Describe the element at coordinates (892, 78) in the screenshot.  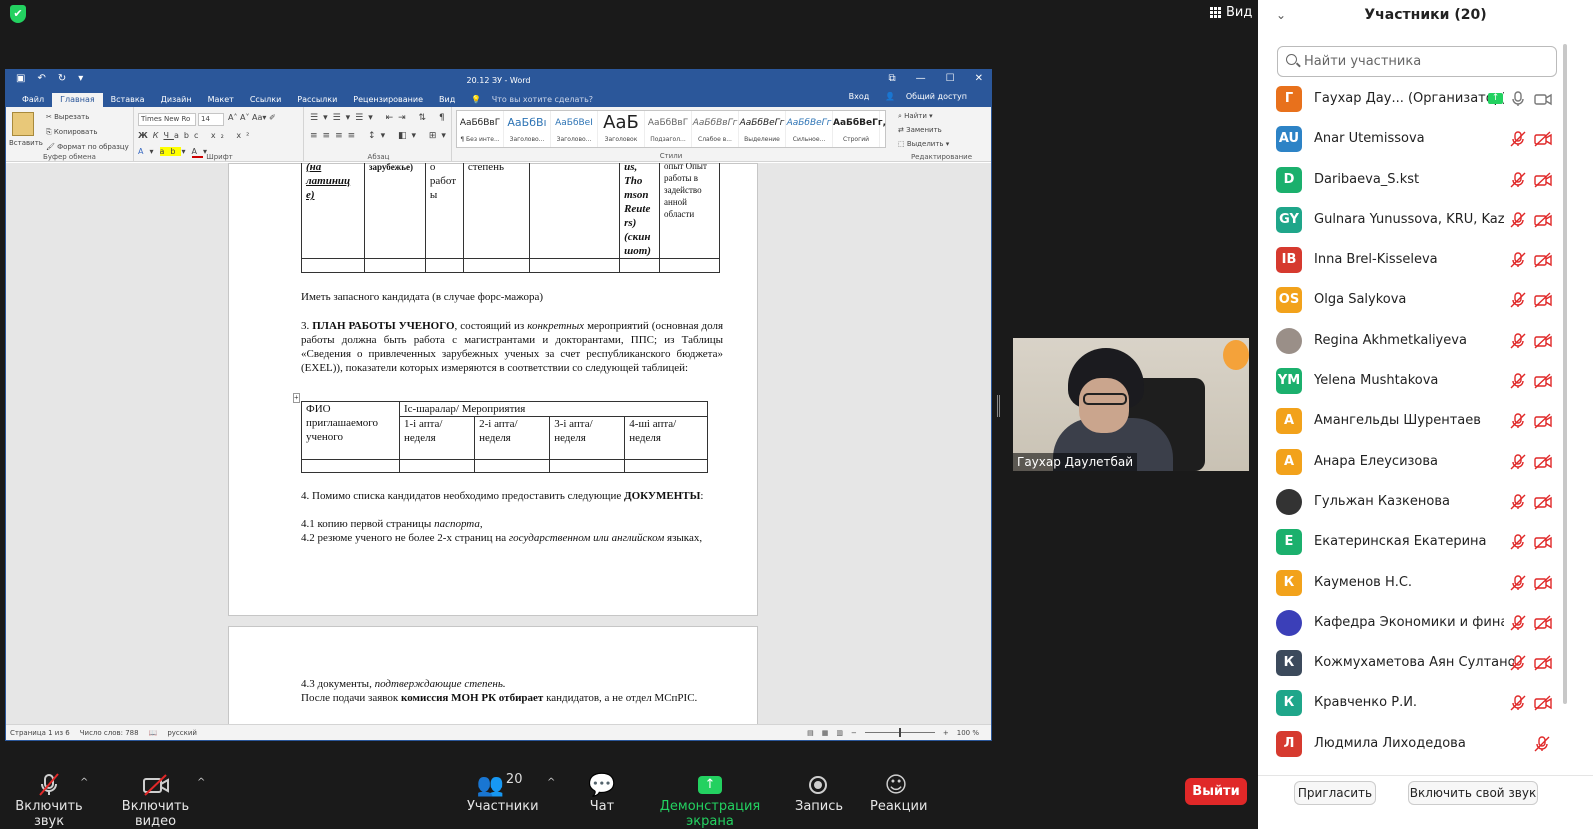
I see `ribbon-display-icon: ⧉` at that location.